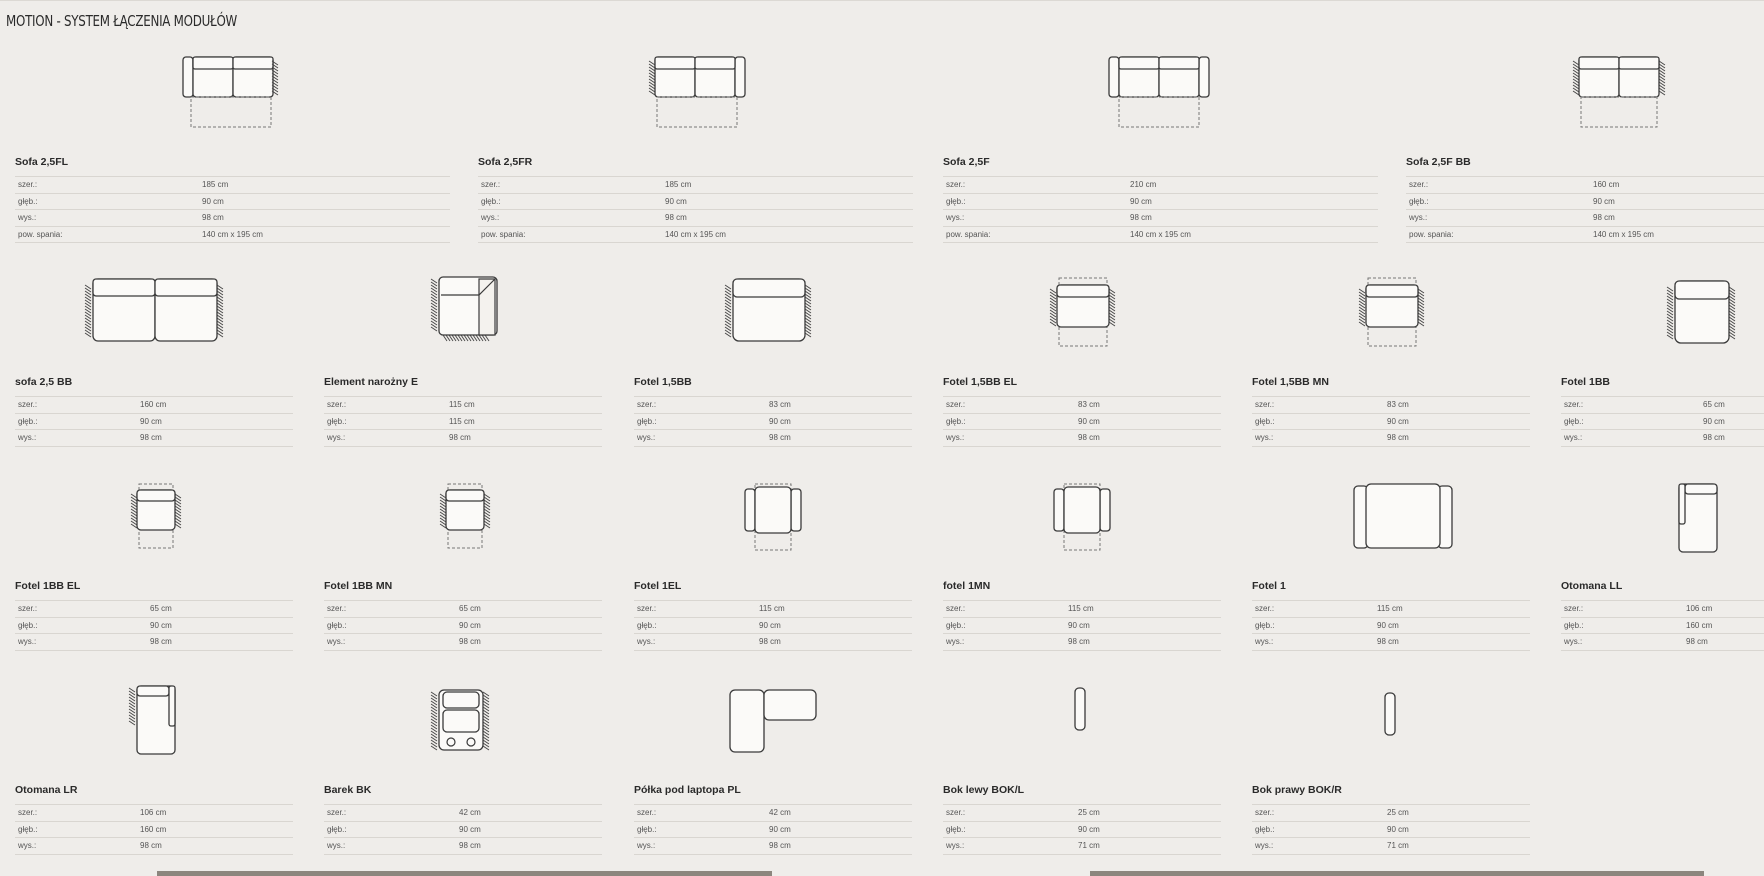 This screenshot has width=1764, height=876. I want to click on spec-row: pow. spania: 140 cm x 195 cm, so click(1160, 235).